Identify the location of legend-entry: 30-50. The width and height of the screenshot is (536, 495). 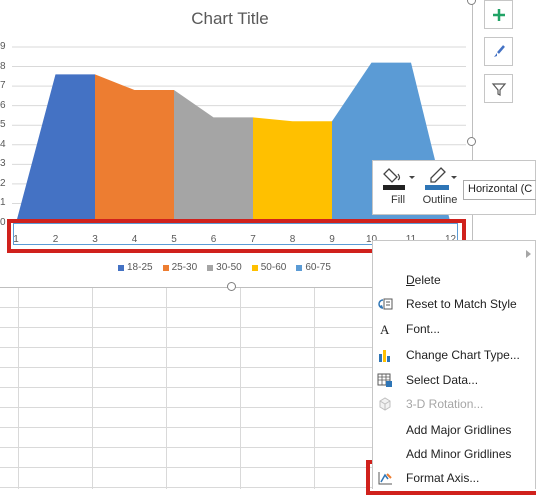
(224, 267).